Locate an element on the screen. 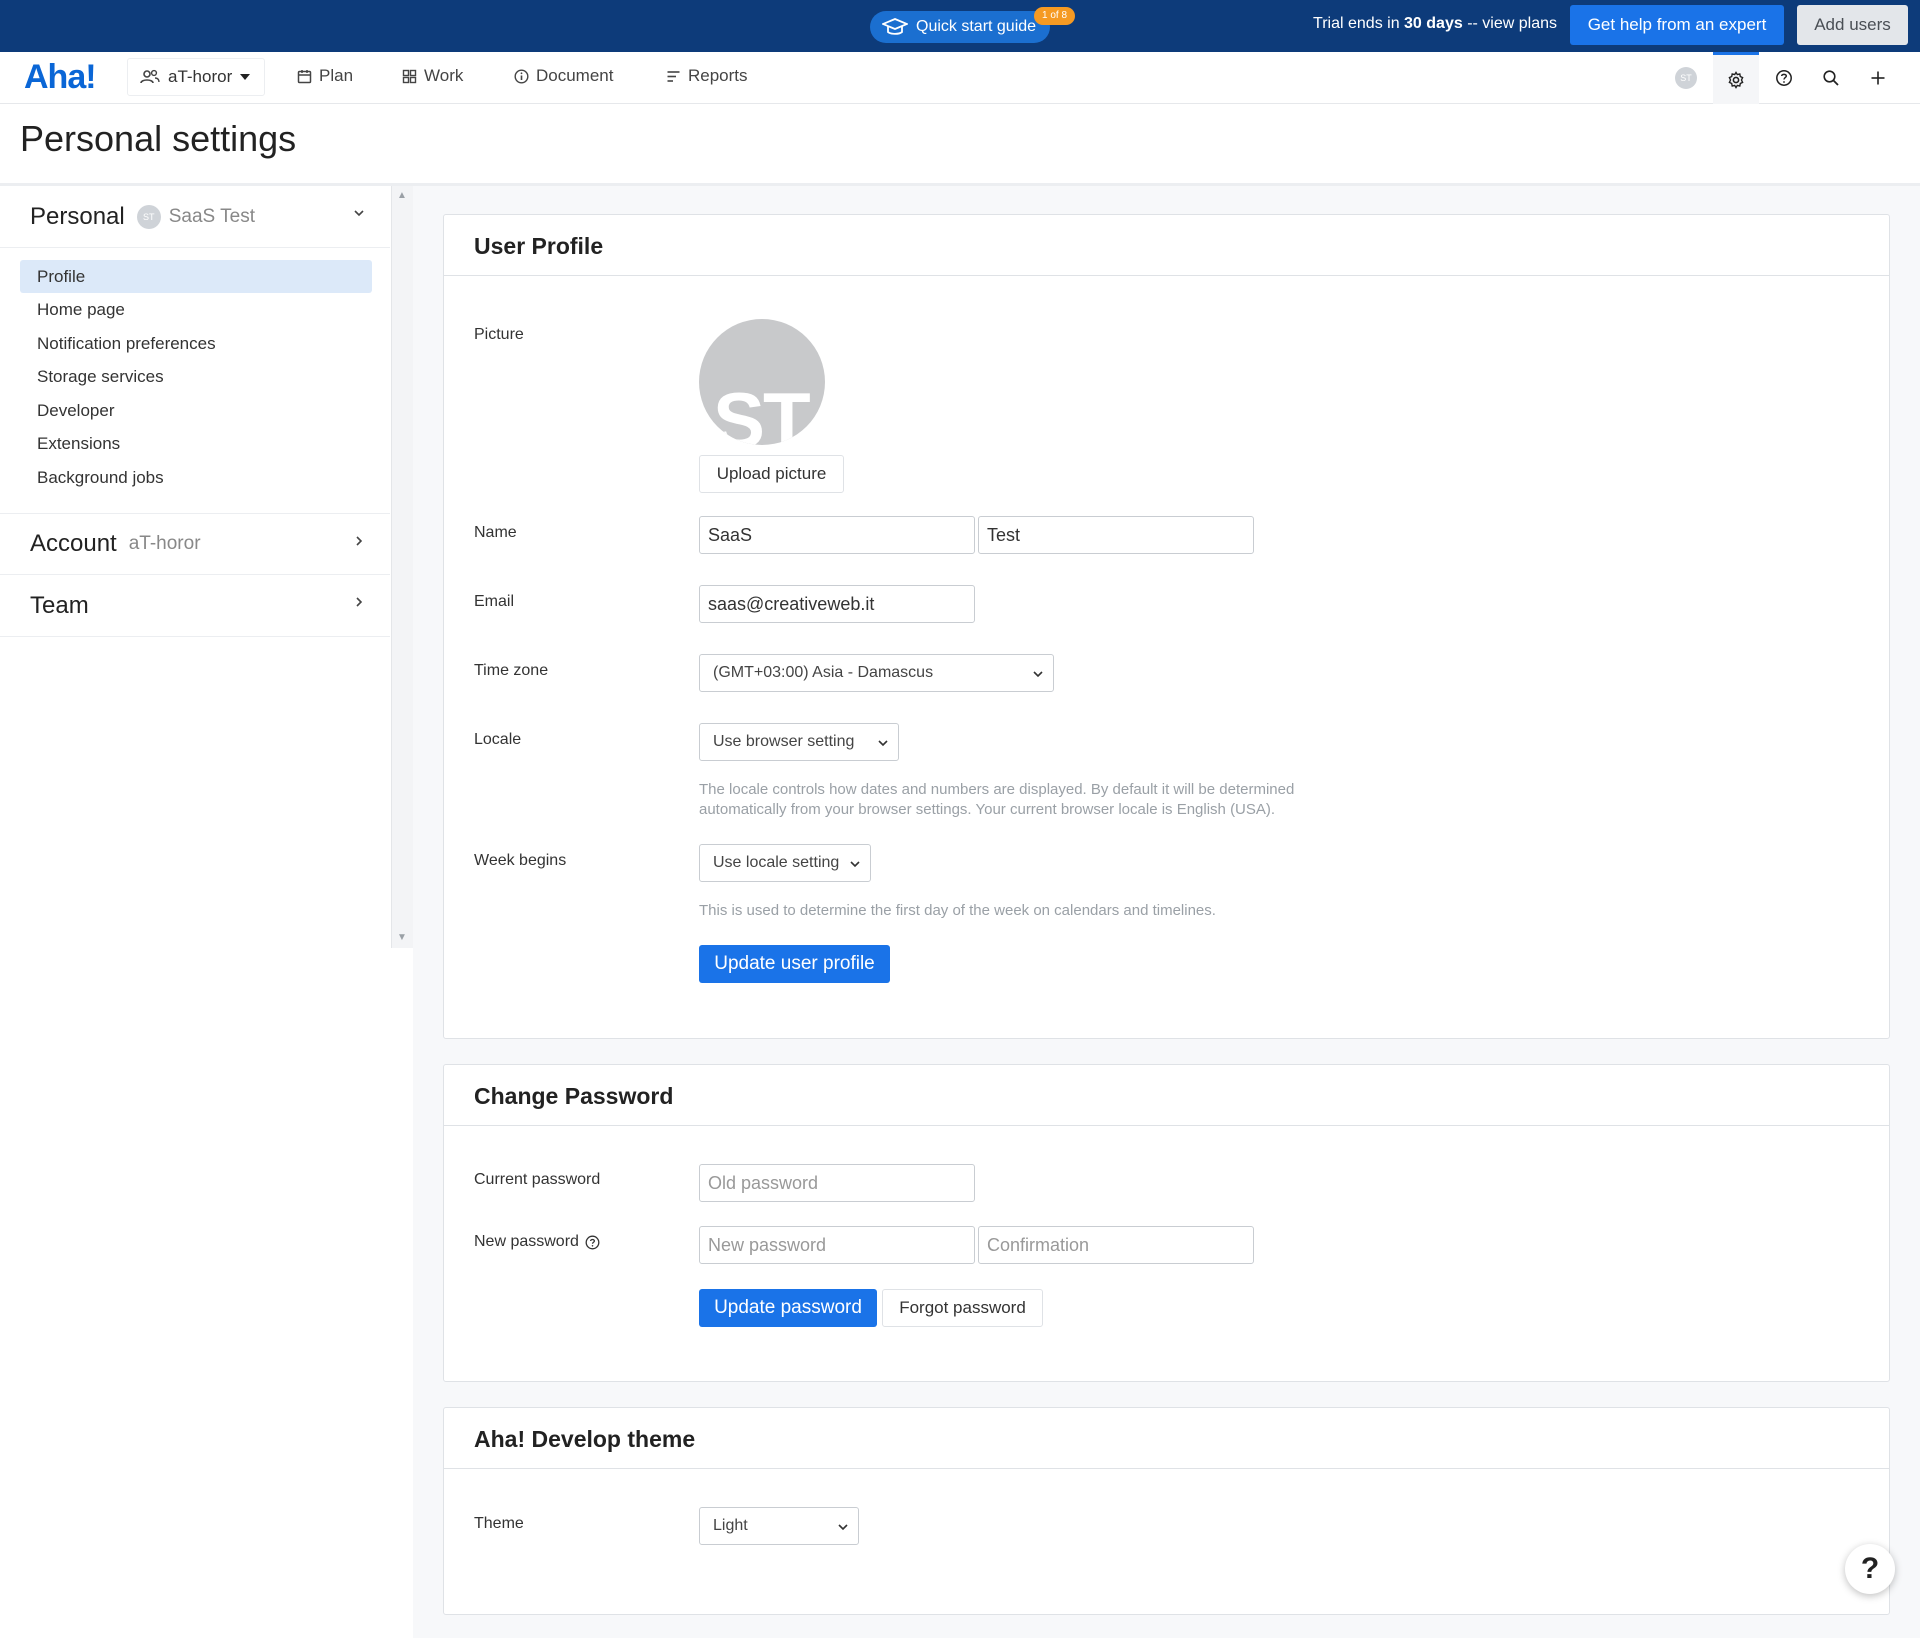 This screenshot has width=1920, height=1638. nav-work: Work is located at coordinates (432, 76).